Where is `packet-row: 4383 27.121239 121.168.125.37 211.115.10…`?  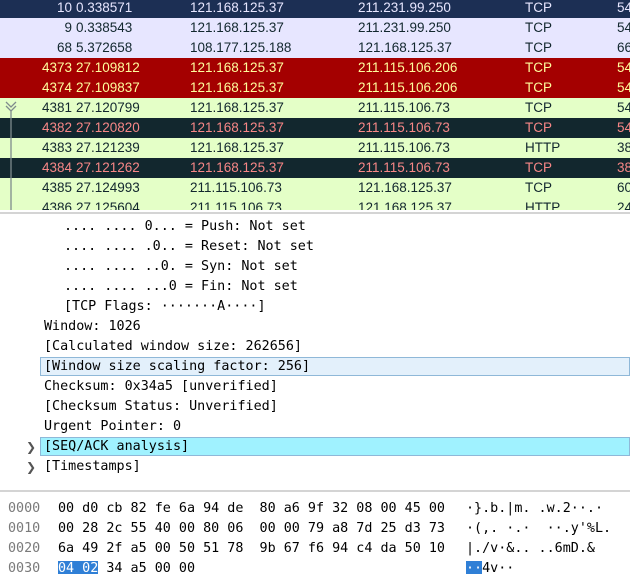
packet-row: 4383 27.121239 121.168.125.37 211.115.10… is located at coordinates (315, 148).